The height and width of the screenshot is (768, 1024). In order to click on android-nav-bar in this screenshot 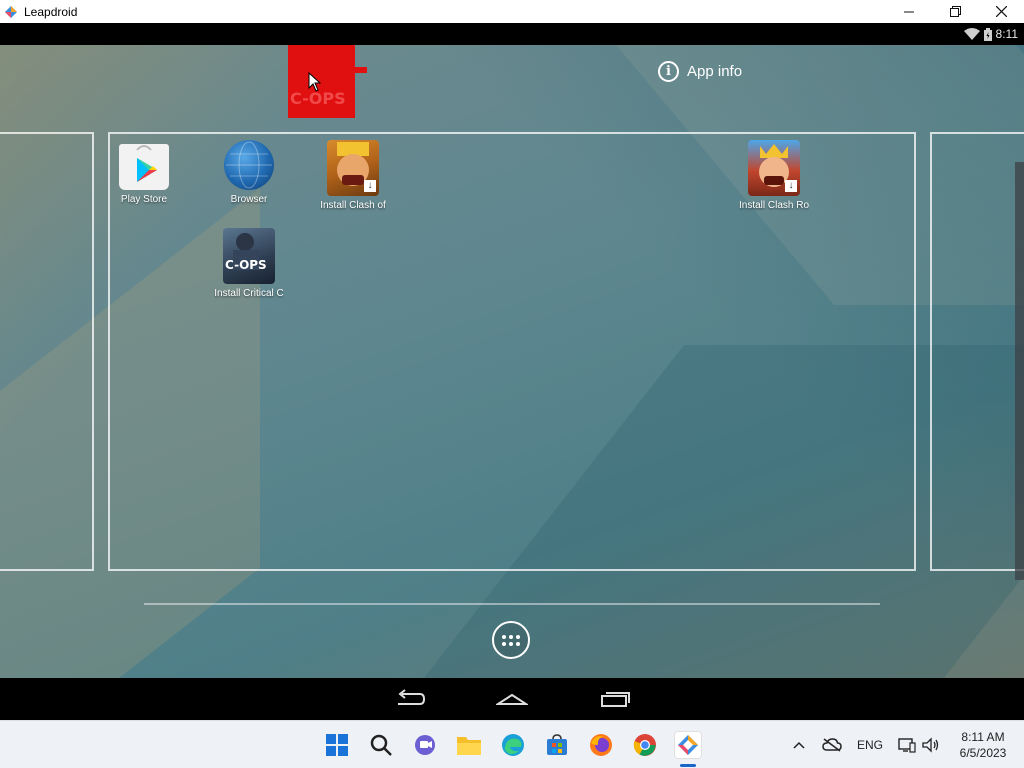, I will do `click(512, 699)`.